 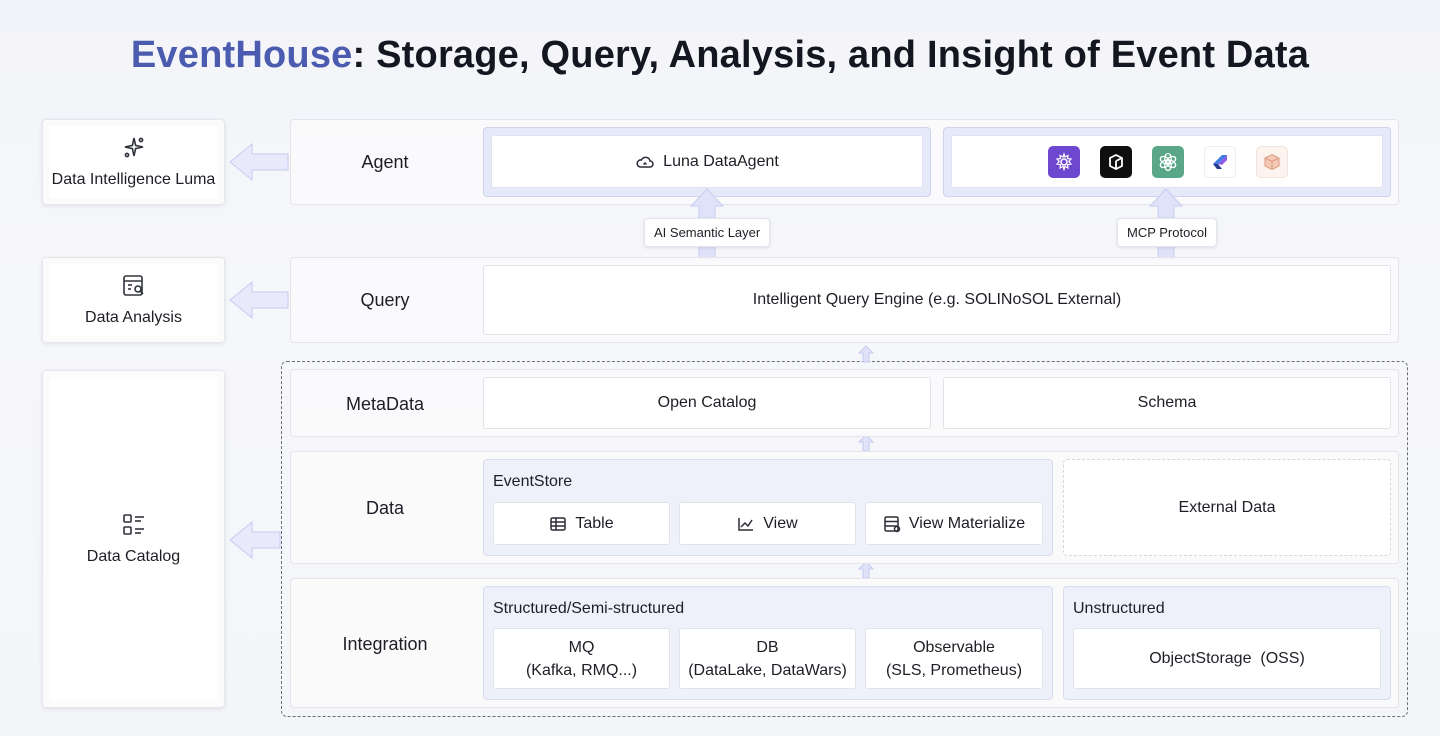 What do you see at coordinates (1167, 232) in the screenshot?
I see `mcp-protocol-chip: MCP Protocol` at bounding box center [1167, 232].